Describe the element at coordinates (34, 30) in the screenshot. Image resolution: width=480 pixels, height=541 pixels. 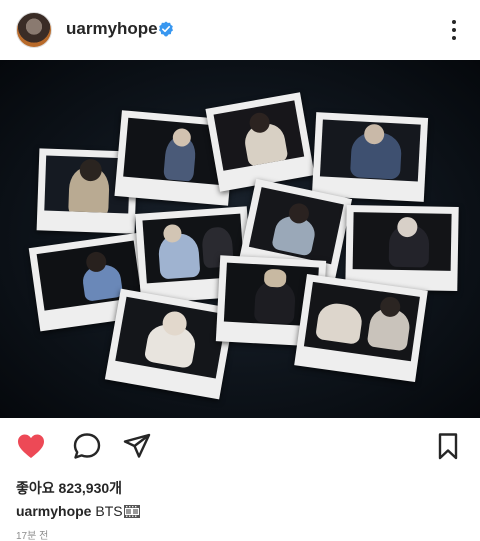
I see `avatar` at that location.